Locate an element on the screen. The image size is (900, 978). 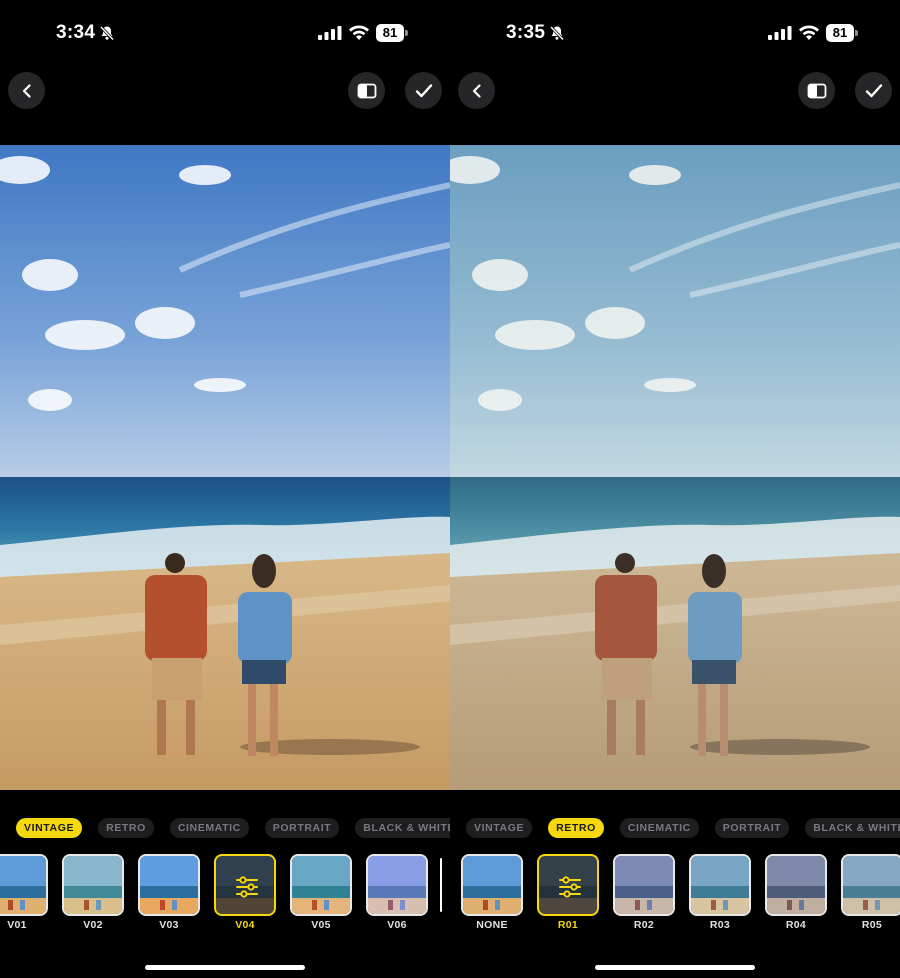
filter-label: R05 is located at coordinates (872, 925).